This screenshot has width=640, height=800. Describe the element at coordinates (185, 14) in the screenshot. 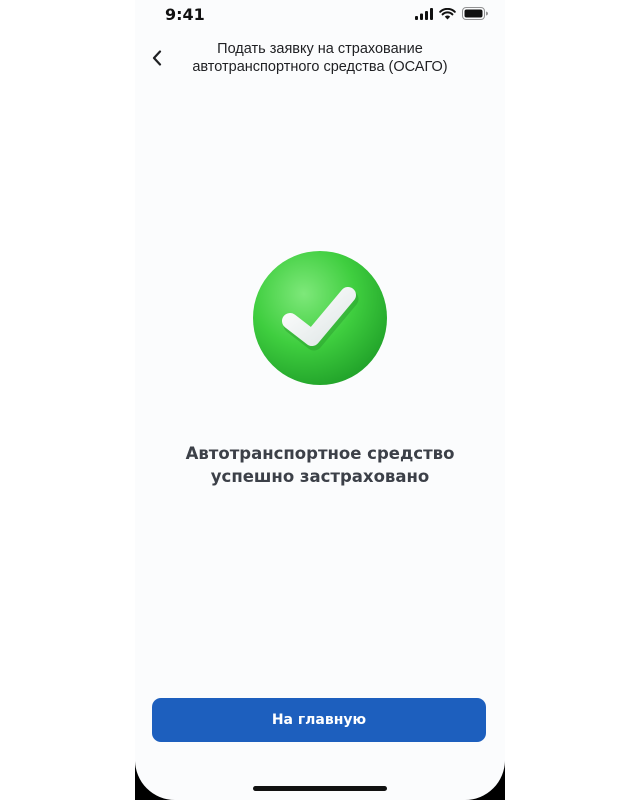

I see `status-time: 9:41` at that location.